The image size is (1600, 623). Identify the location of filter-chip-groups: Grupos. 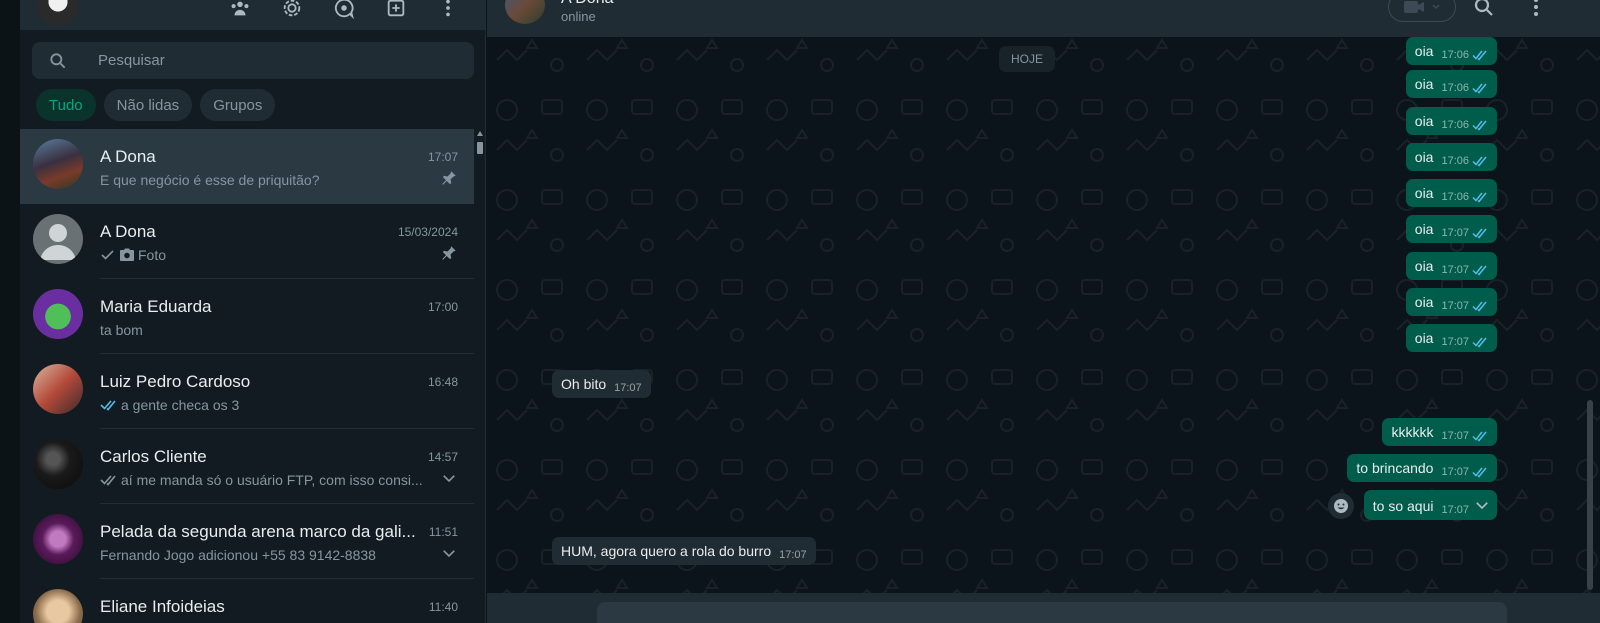
(238, 105).